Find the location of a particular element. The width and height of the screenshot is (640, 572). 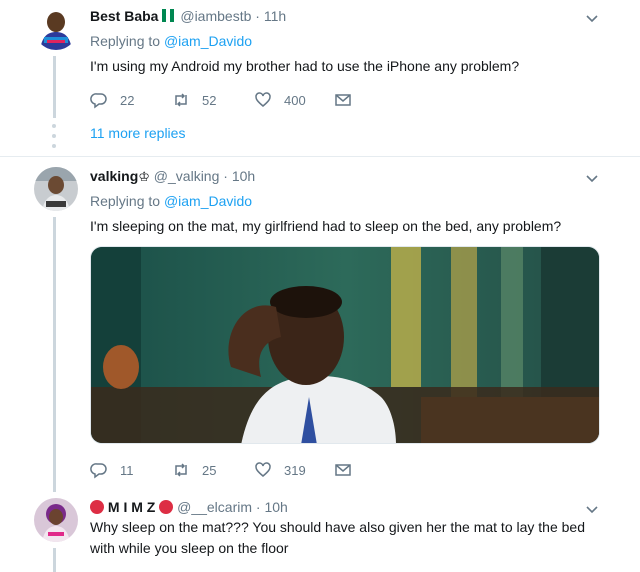

user-handle: @iambestb is located at coordinates (215, 16).